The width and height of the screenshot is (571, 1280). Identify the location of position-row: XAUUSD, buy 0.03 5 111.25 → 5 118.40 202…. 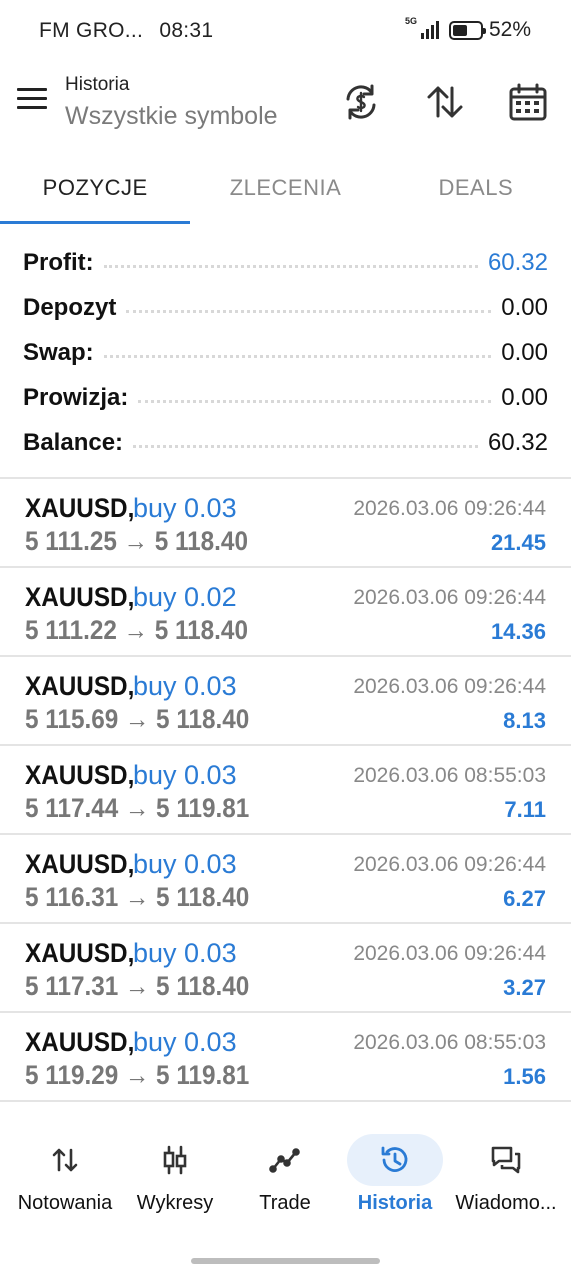
(285, 523).